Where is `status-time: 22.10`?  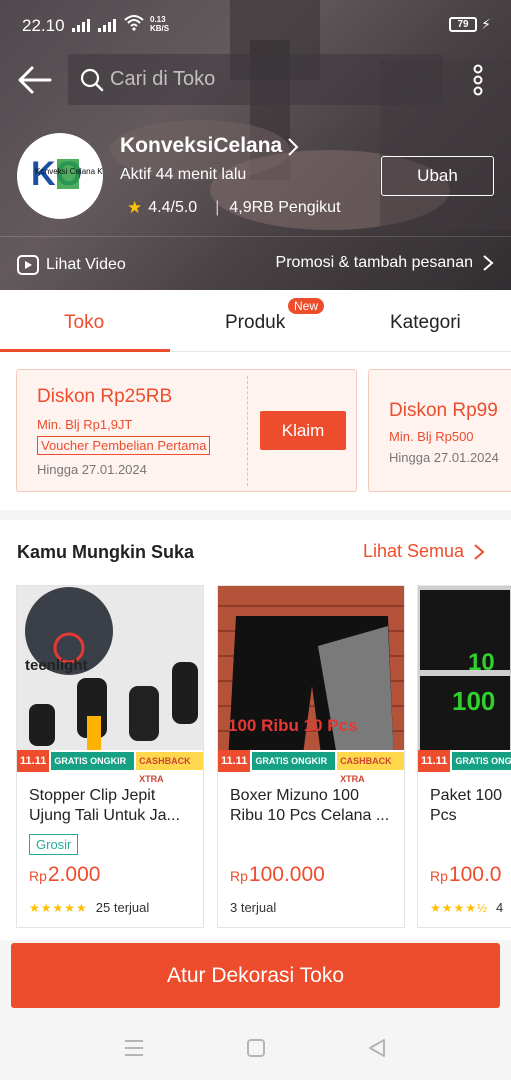
status-time: 22.10 is located at coordinates (43, 25).